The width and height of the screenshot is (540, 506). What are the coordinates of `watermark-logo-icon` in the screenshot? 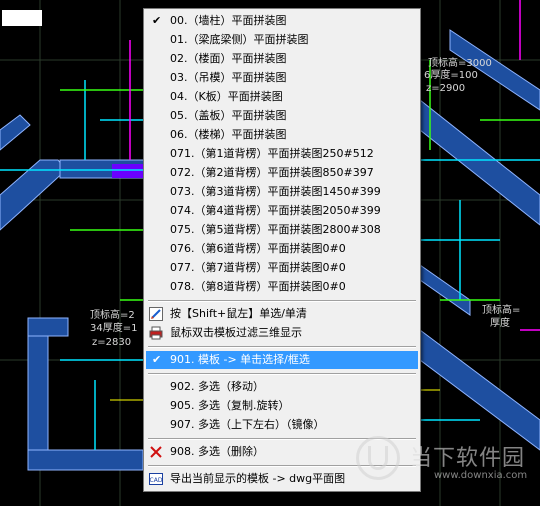 It's located at (378, 458).